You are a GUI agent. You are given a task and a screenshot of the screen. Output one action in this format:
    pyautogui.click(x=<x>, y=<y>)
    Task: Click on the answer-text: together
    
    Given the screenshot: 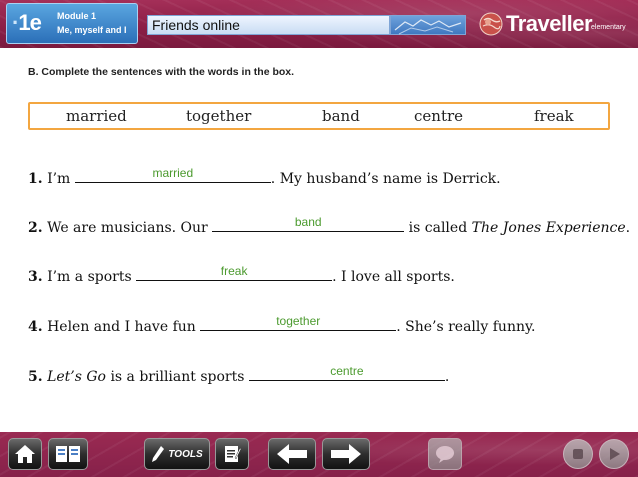 What is the action you would take?
    pyautogui.click(x=298, y=321)
    